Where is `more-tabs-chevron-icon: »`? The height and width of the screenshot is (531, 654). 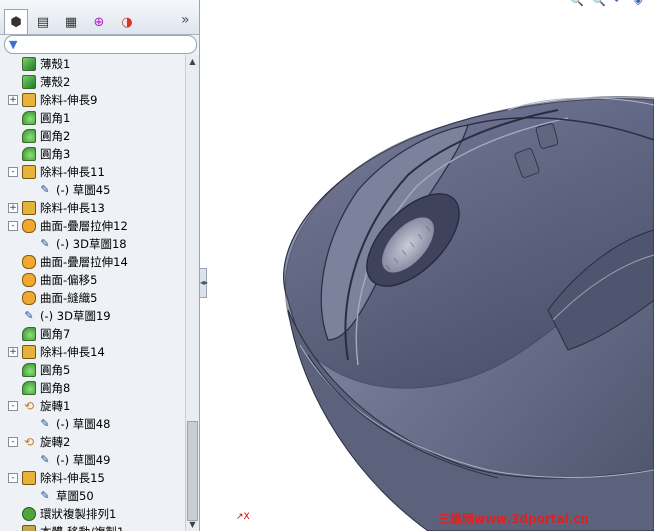 more-tabs-chevron-icon: » is located at coordinates (185, 20).